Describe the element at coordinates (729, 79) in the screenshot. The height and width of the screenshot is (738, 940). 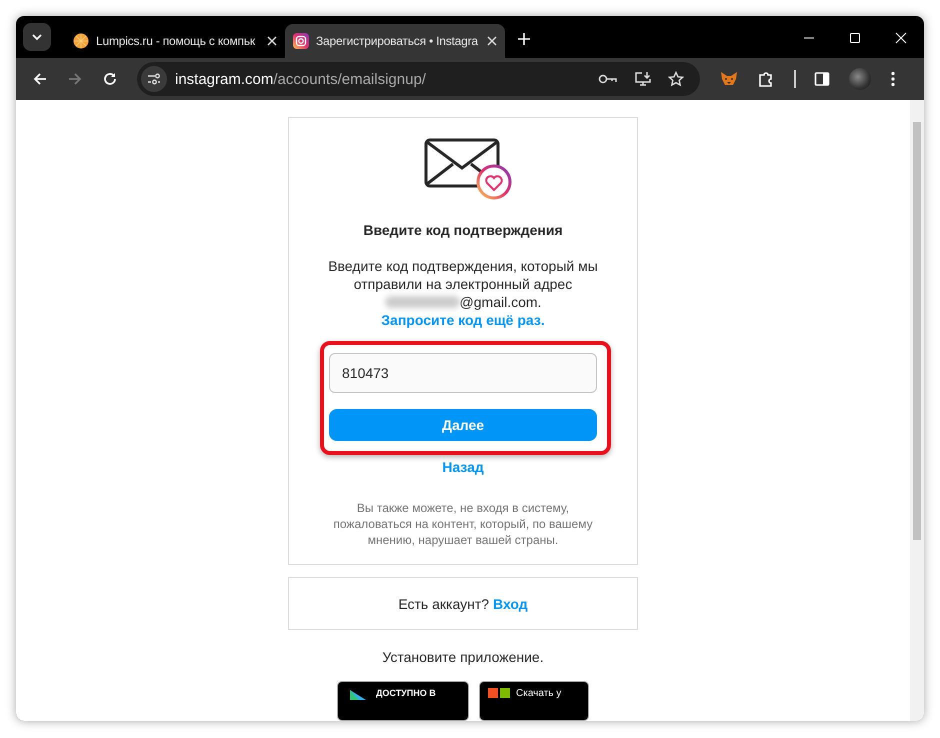
I see `fox-icon` at that location.